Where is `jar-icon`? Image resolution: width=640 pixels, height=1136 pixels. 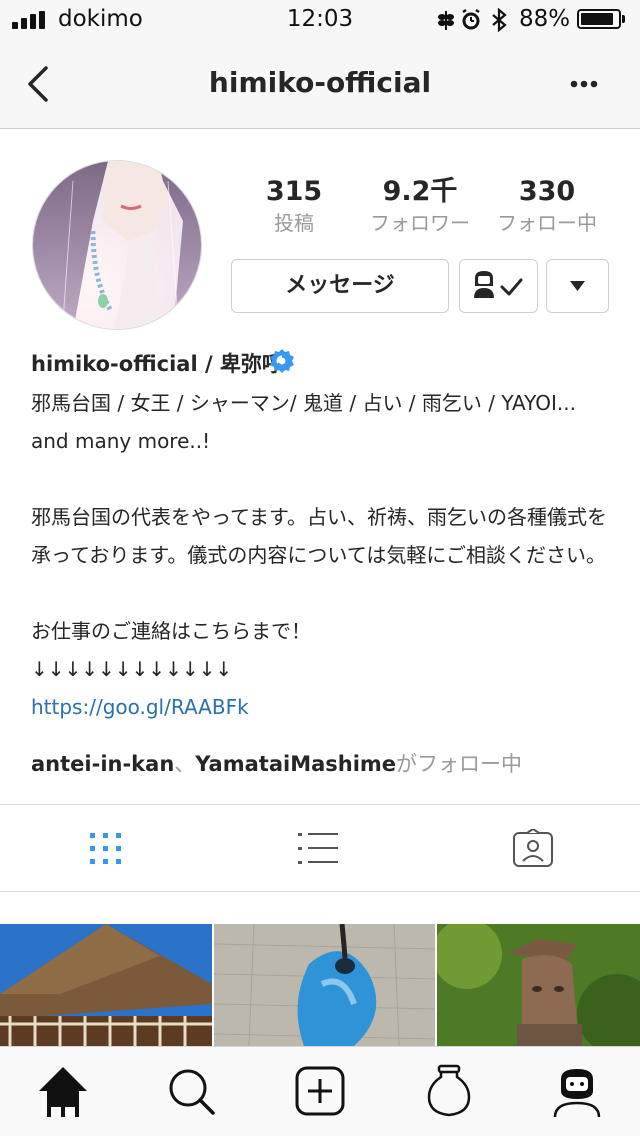 jar-icon is located at coordinates (449, 1091).